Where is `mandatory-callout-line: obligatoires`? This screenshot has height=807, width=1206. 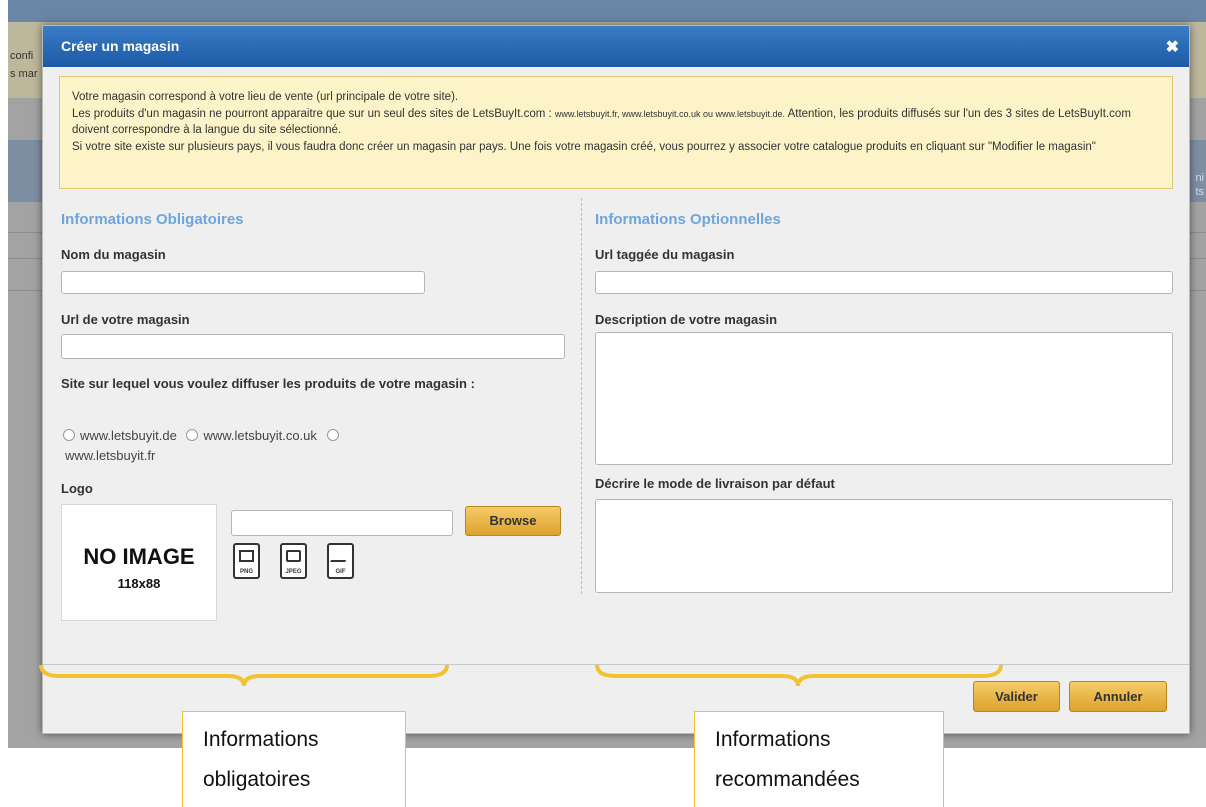
mandatory-callout-line: obligatoires is located at coordinates (257, 779).